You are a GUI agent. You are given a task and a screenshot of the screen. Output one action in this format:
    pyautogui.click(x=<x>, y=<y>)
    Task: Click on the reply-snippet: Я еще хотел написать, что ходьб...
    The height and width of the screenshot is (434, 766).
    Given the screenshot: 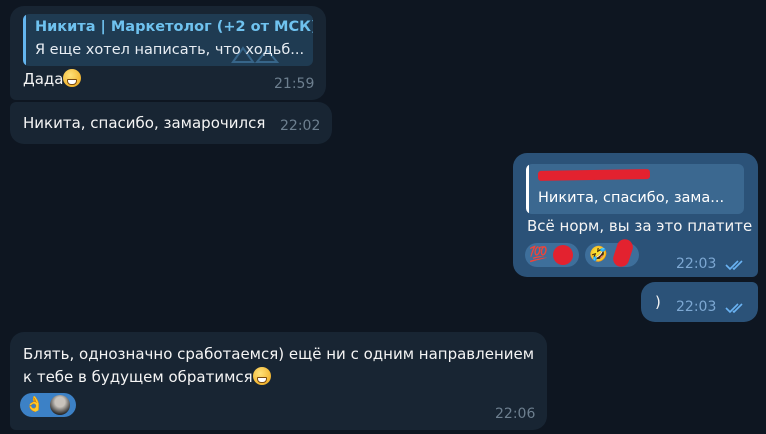 What is the action you would take?
    pyautogui.click(x=170, y=50)
    